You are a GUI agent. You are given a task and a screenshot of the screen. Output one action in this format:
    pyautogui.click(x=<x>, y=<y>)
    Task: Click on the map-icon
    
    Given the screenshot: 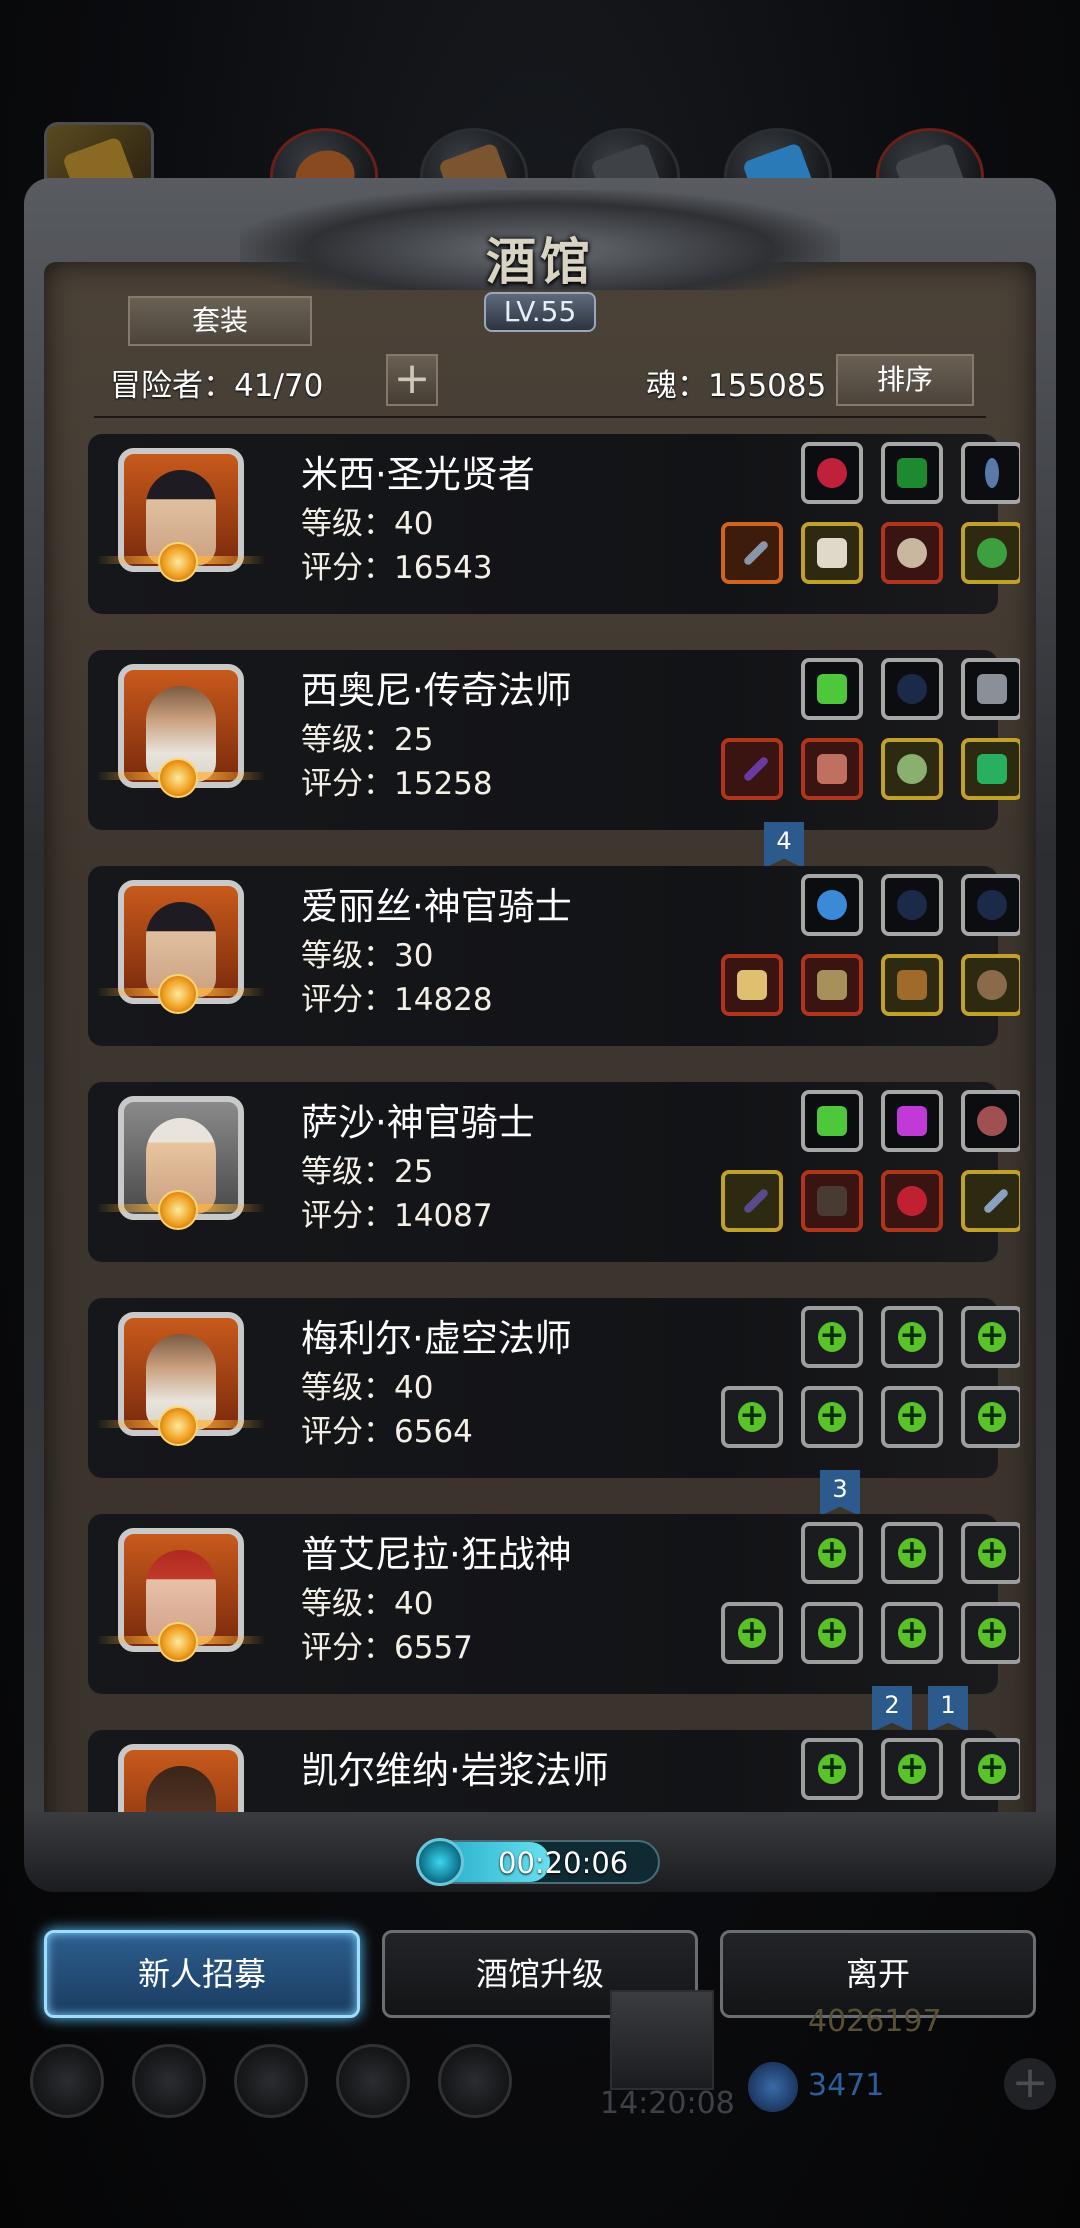 What is the action you would take?
    pyautogui.click(x=475, y=2081)
    